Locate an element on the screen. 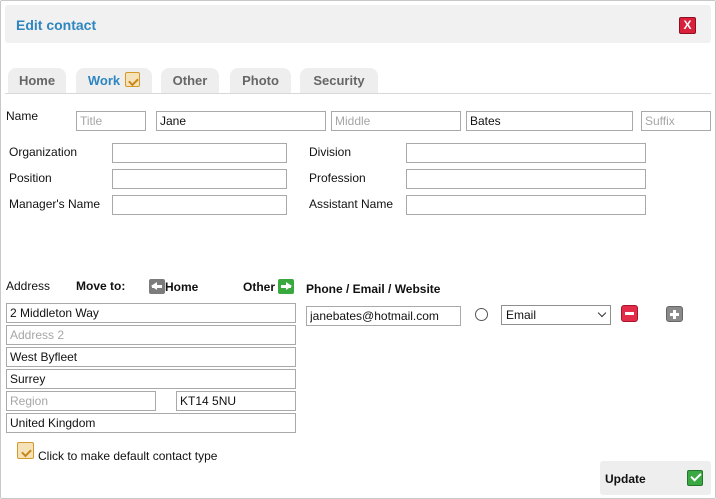 This screenshot has height=499, width=716. tab-photo: Photo is located at coordinates (260, 81).